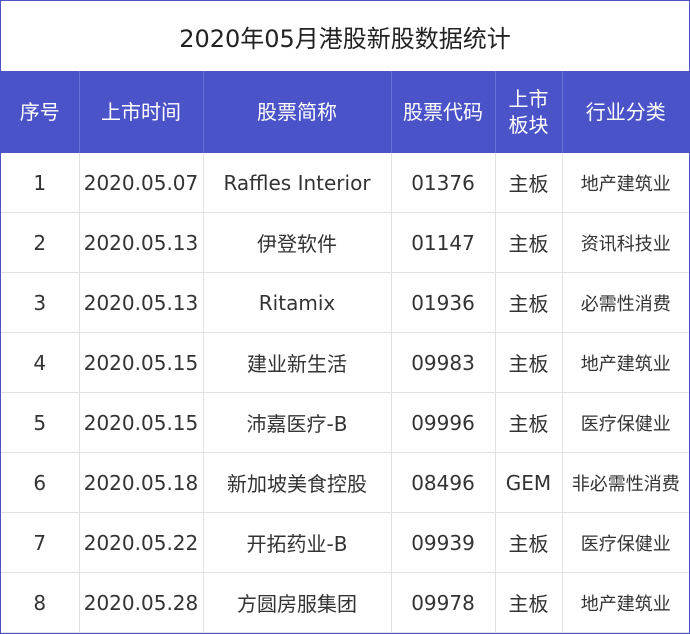  What do you see at coordinates (442, 482) in the screenshot?
I see `cell-stock-code: 08496` at bounding box center [442, 482].